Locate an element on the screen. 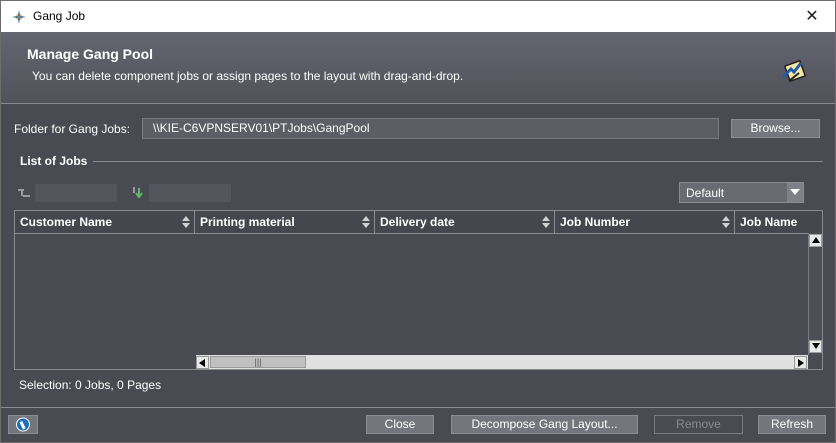 This screenshot has height=443, width=836. column-label: Customer Name is located at coordinates (66, 222).